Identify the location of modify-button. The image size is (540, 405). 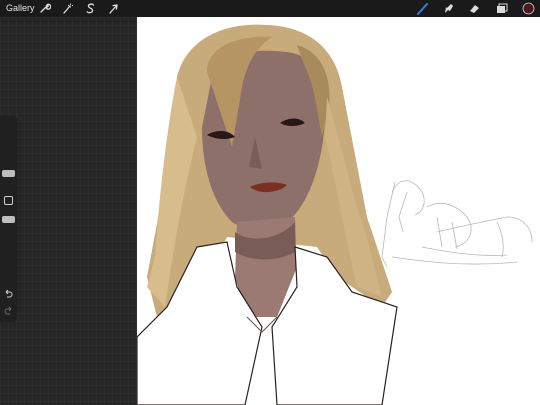
(8, 200).